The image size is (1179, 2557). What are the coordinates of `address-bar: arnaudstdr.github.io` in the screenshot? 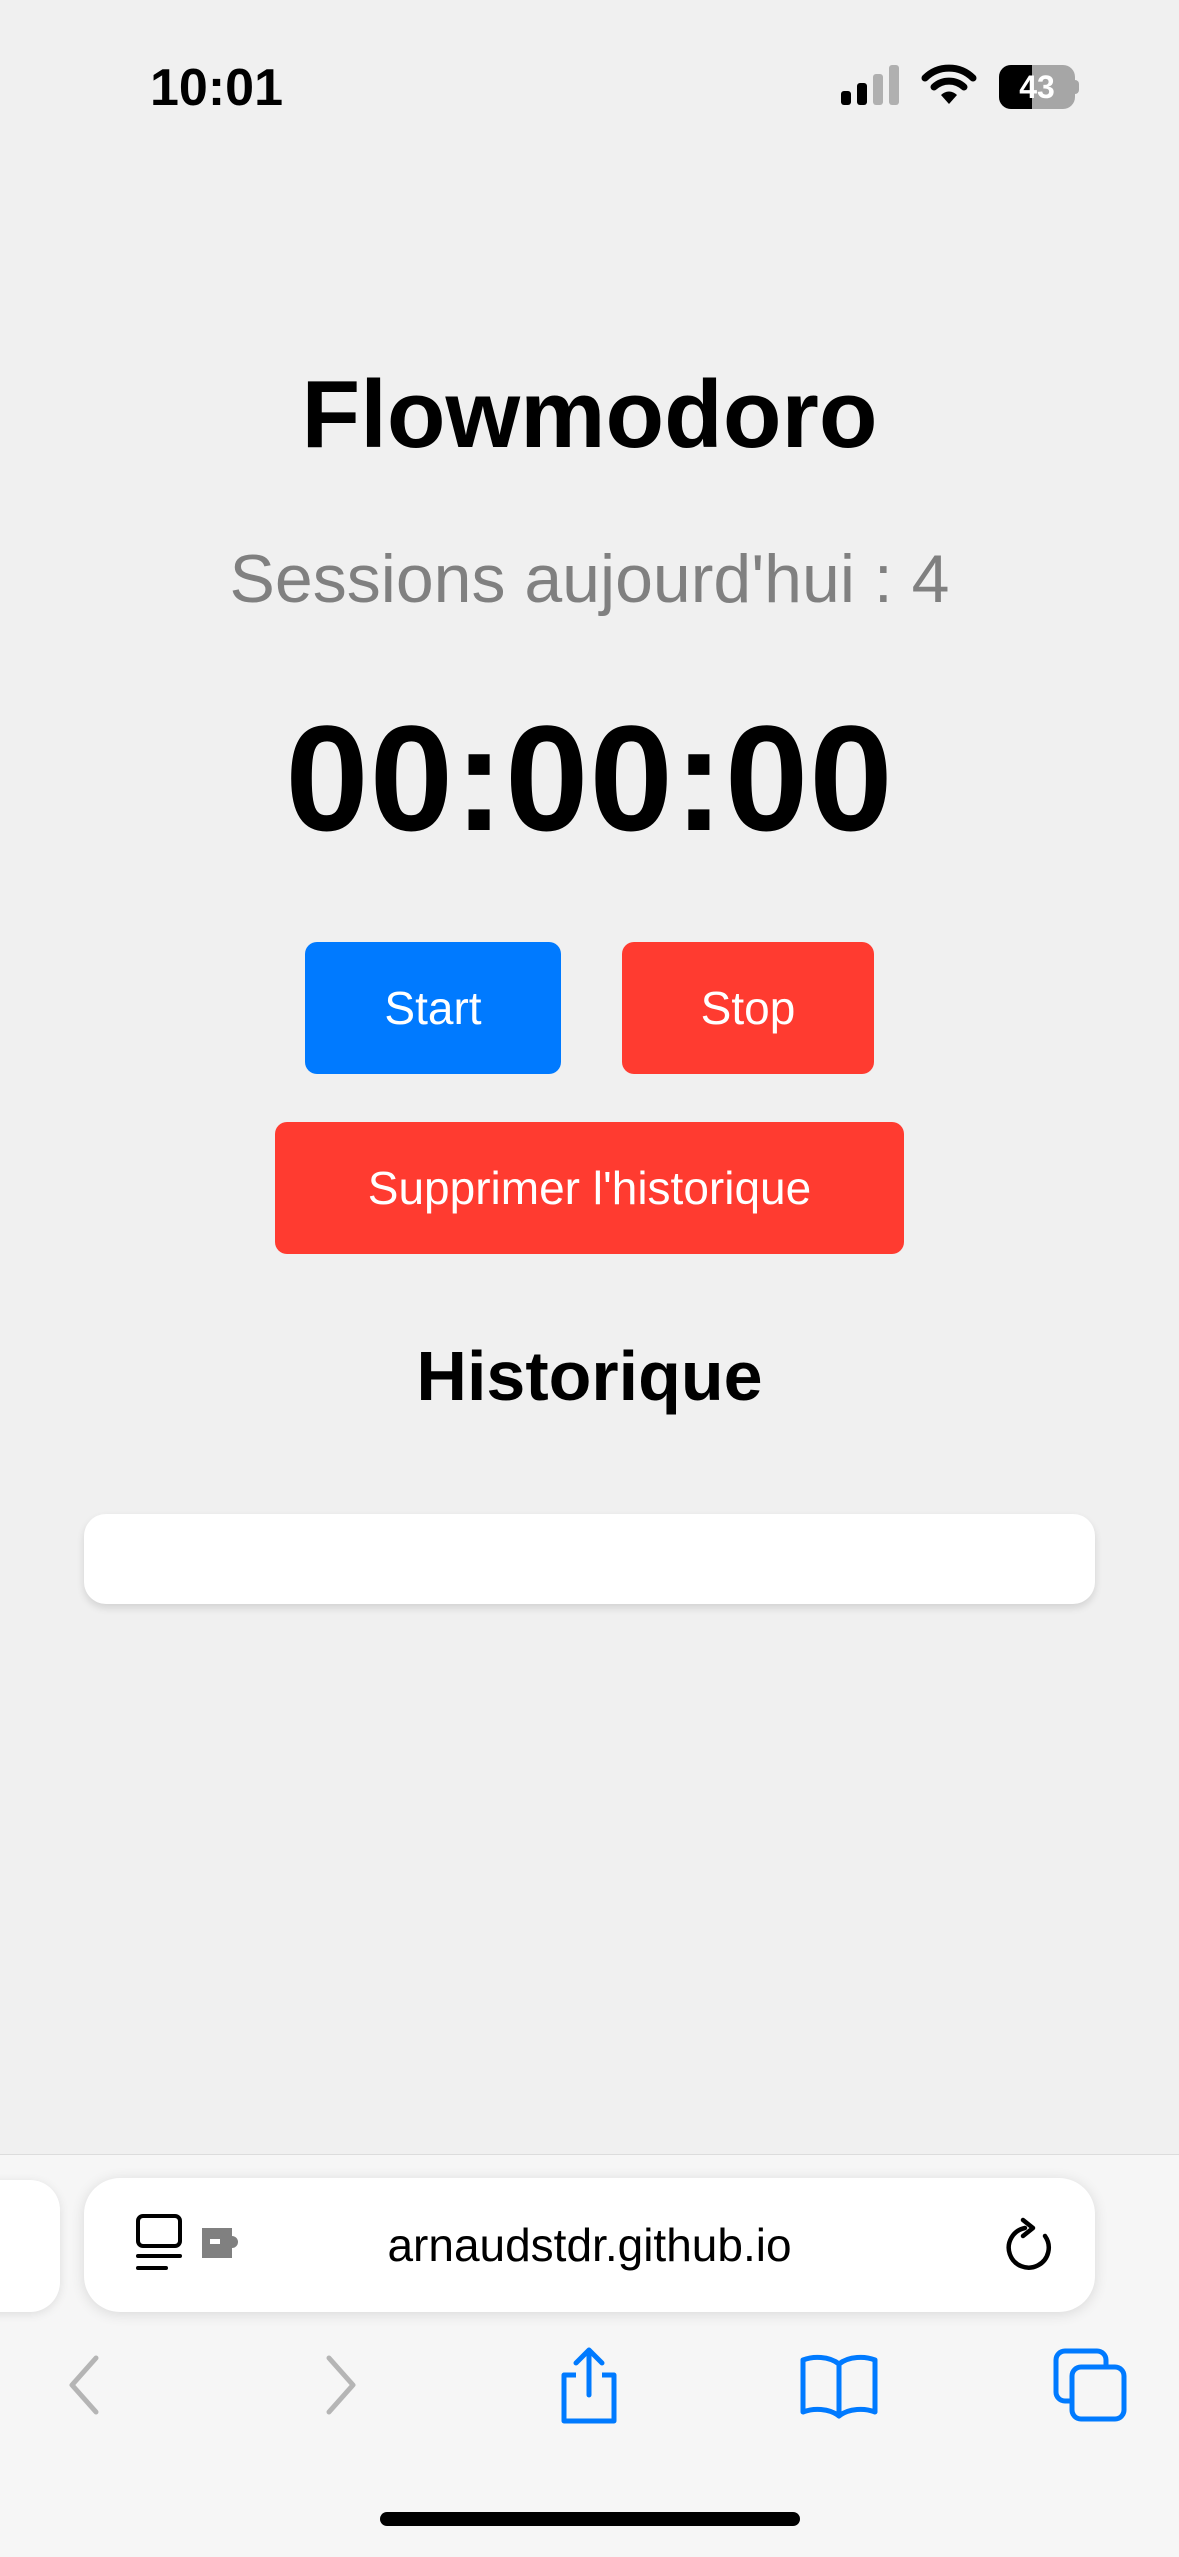 It's located at (589, 2245).